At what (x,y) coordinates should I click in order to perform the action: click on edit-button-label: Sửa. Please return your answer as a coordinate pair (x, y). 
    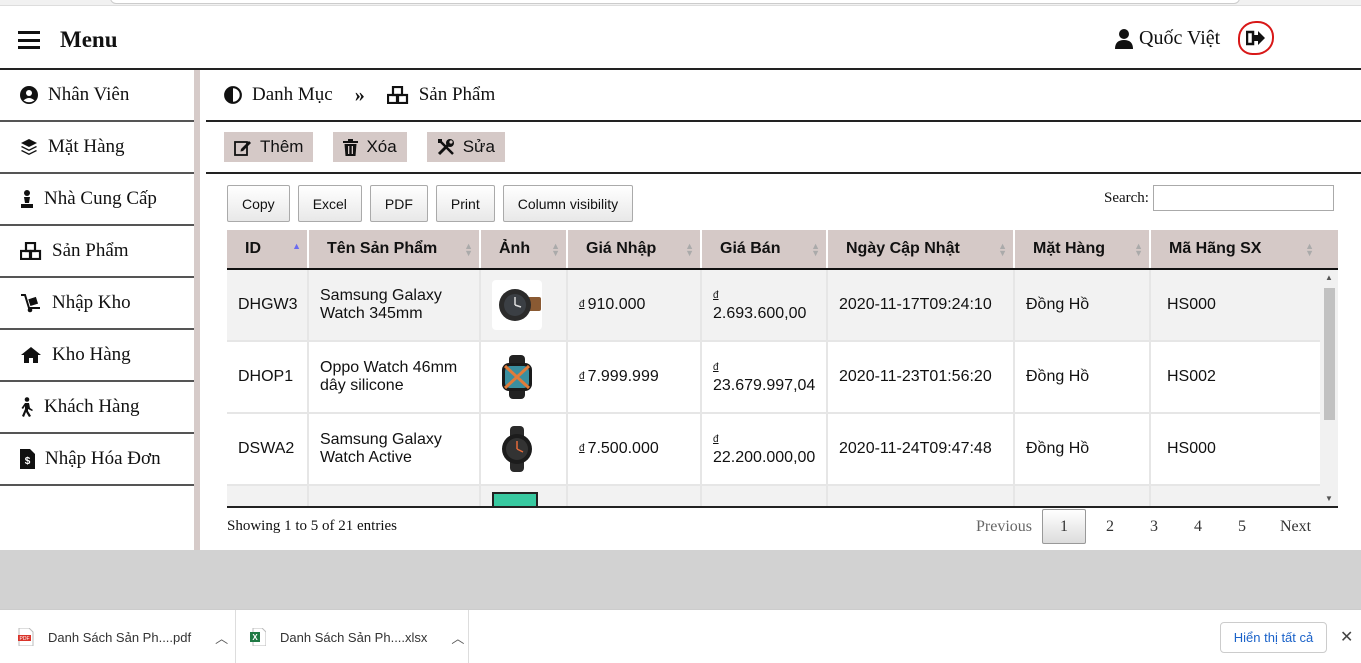
    Looking at the image, I should click on (478, 146).